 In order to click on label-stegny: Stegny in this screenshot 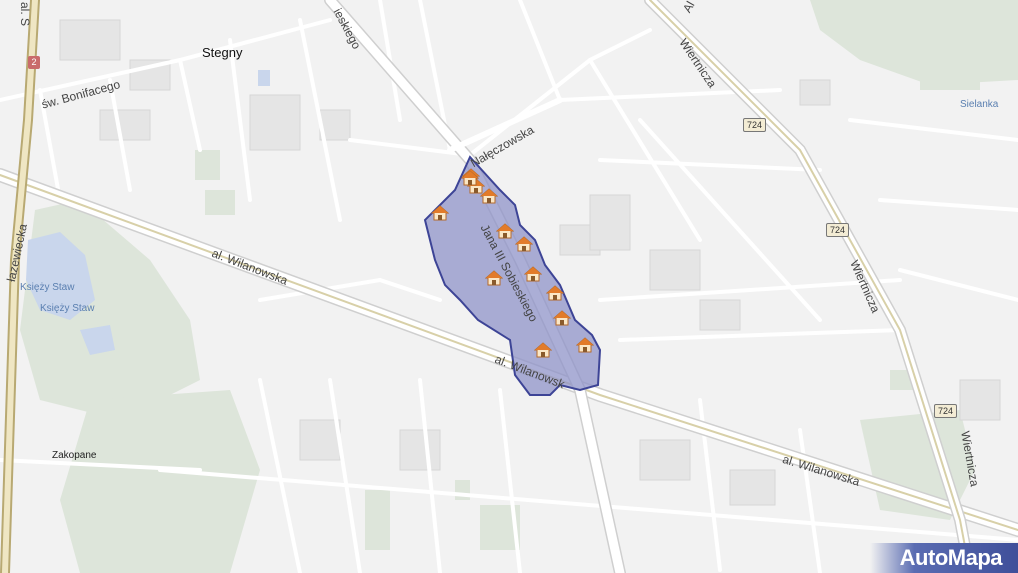, I will do `click(222, 52)`.